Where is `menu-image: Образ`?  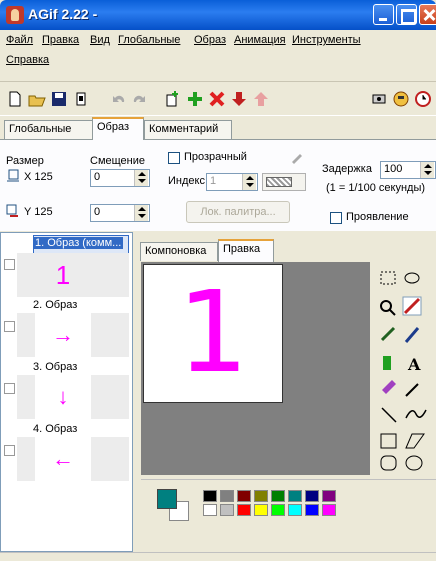
menu-image: Образ is located at coordinates (210, 40).